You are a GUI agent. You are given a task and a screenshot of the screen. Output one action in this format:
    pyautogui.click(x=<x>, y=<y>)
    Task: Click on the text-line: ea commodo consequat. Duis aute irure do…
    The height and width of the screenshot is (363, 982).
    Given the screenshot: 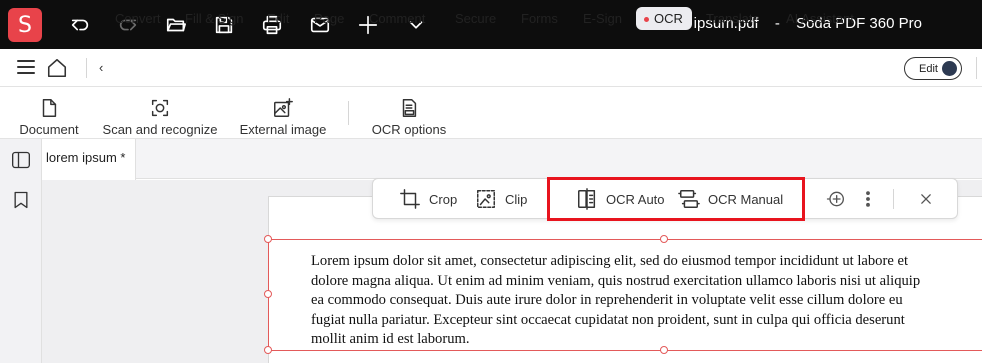 What is the action you would take?
    pyautogui.click(x=607, y=300)
    